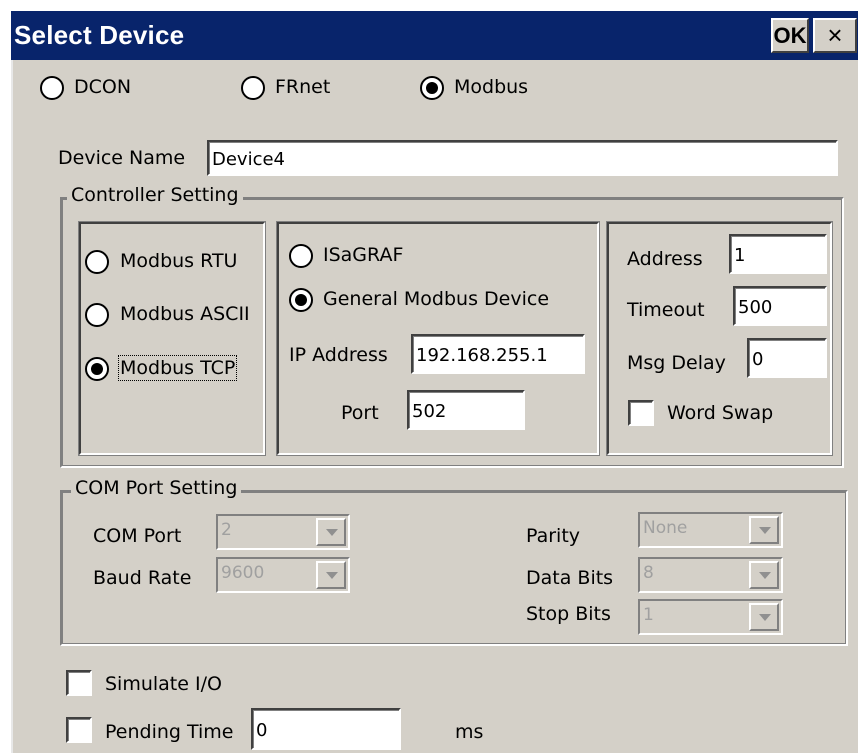 This screenshot has width=858, height=753. Describe the element at coordinates (363, 255) in the screenshot. I see `radio-isagraf-label: ISaGRAF` at that location.